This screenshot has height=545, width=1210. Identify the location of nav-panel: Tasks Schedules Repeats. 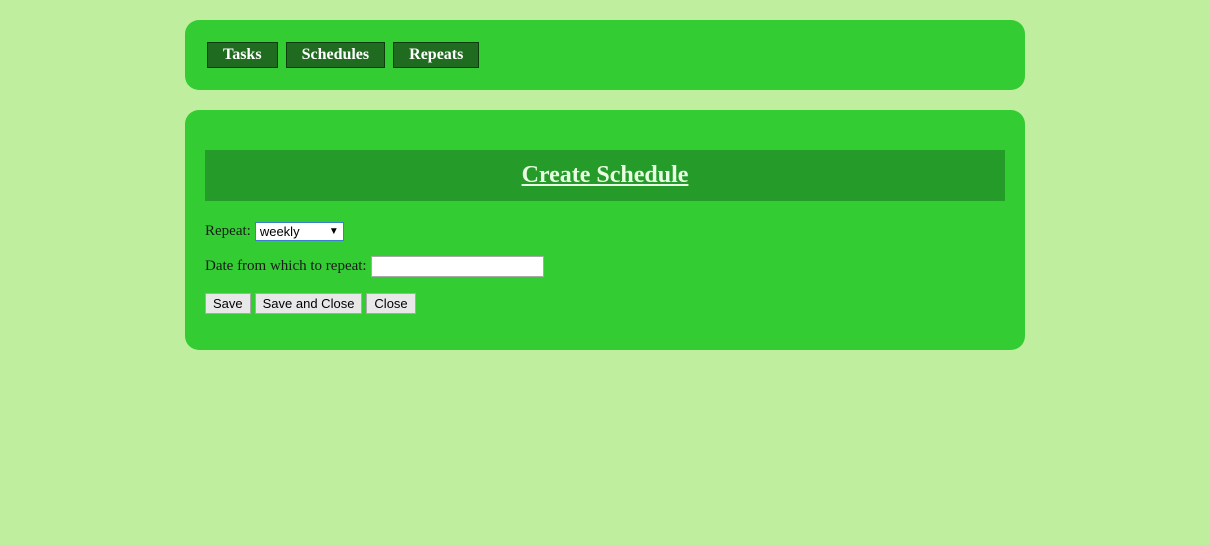
(605, 55).